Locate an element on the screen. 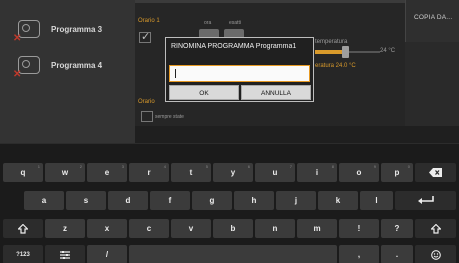 This screenshot has height=263, width=459. enter-key is located at coordinates (425, 200).